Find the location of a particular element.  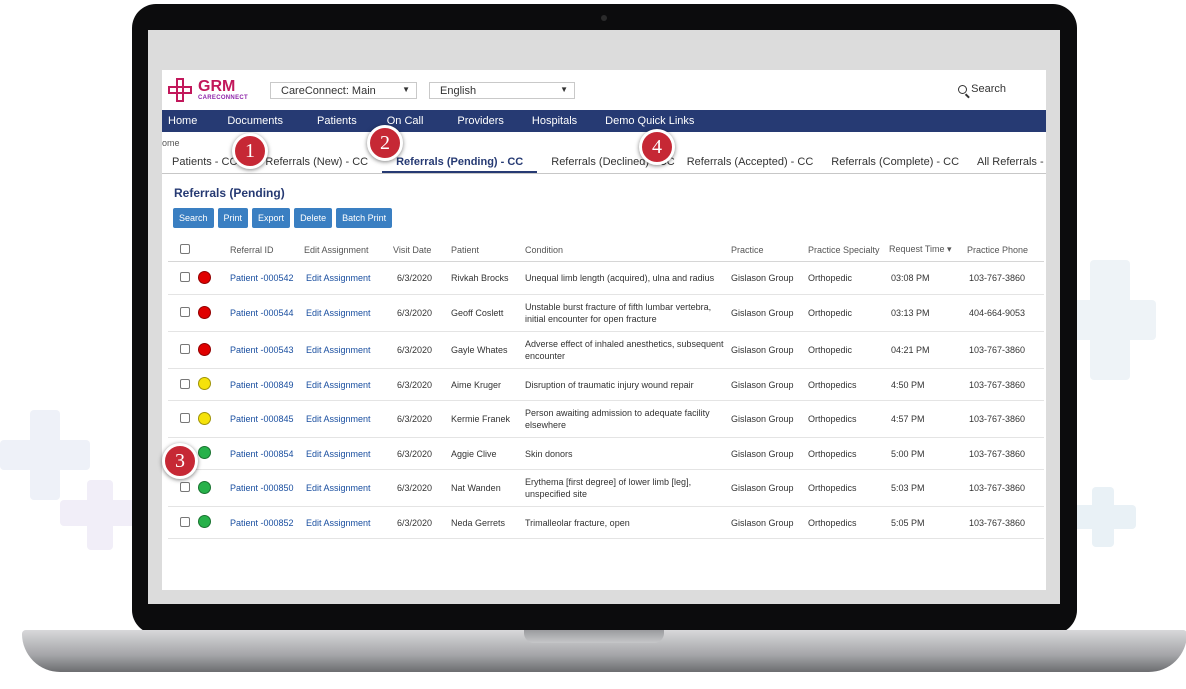

nav-home: Home is located at coordinates (182, 121).